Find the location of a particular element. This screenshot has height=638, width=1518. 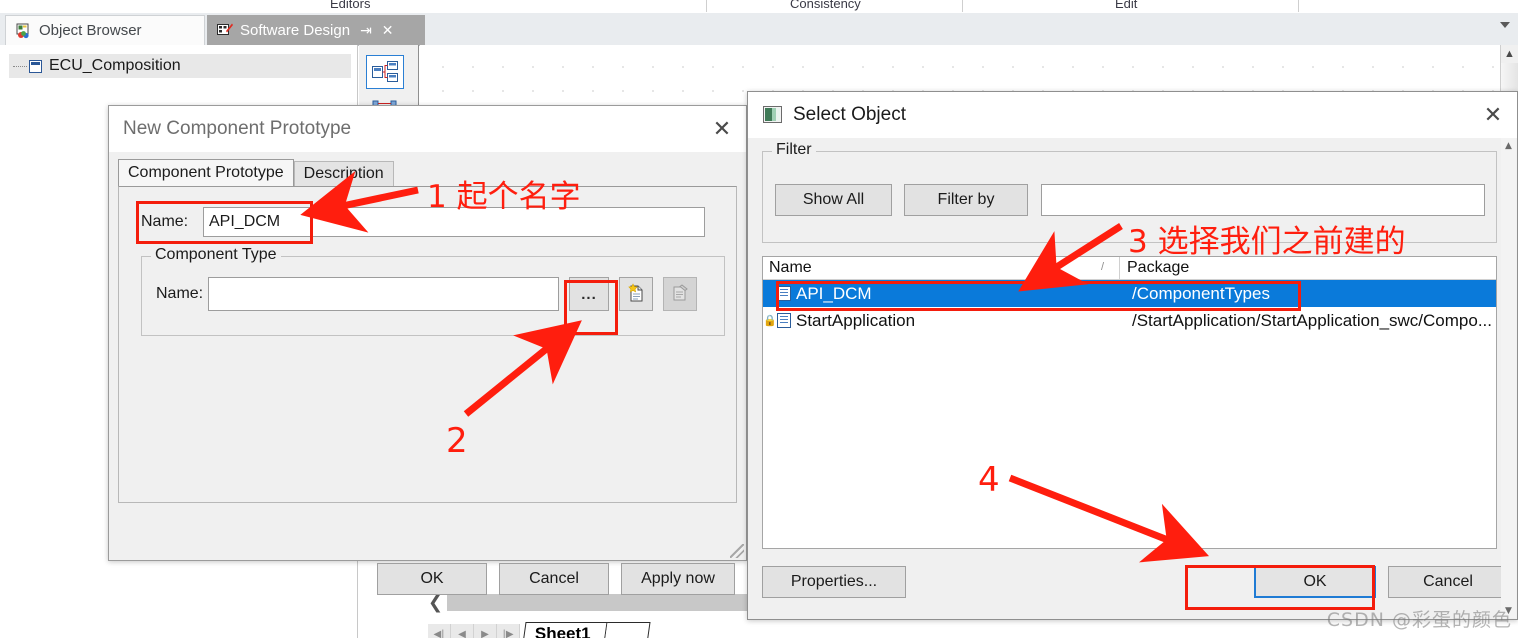

select-object-ok-label: OK is located at coordinates (1315, 581).